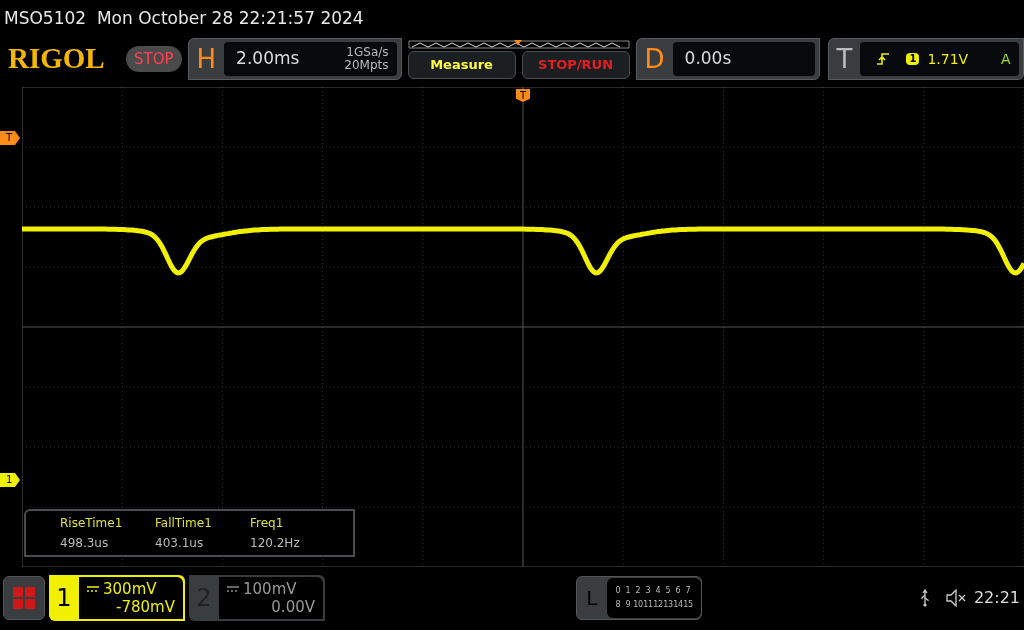 This screenshot has height=630, width=1024. I want to click on channel-scale: 300mV, so click(130, 589).